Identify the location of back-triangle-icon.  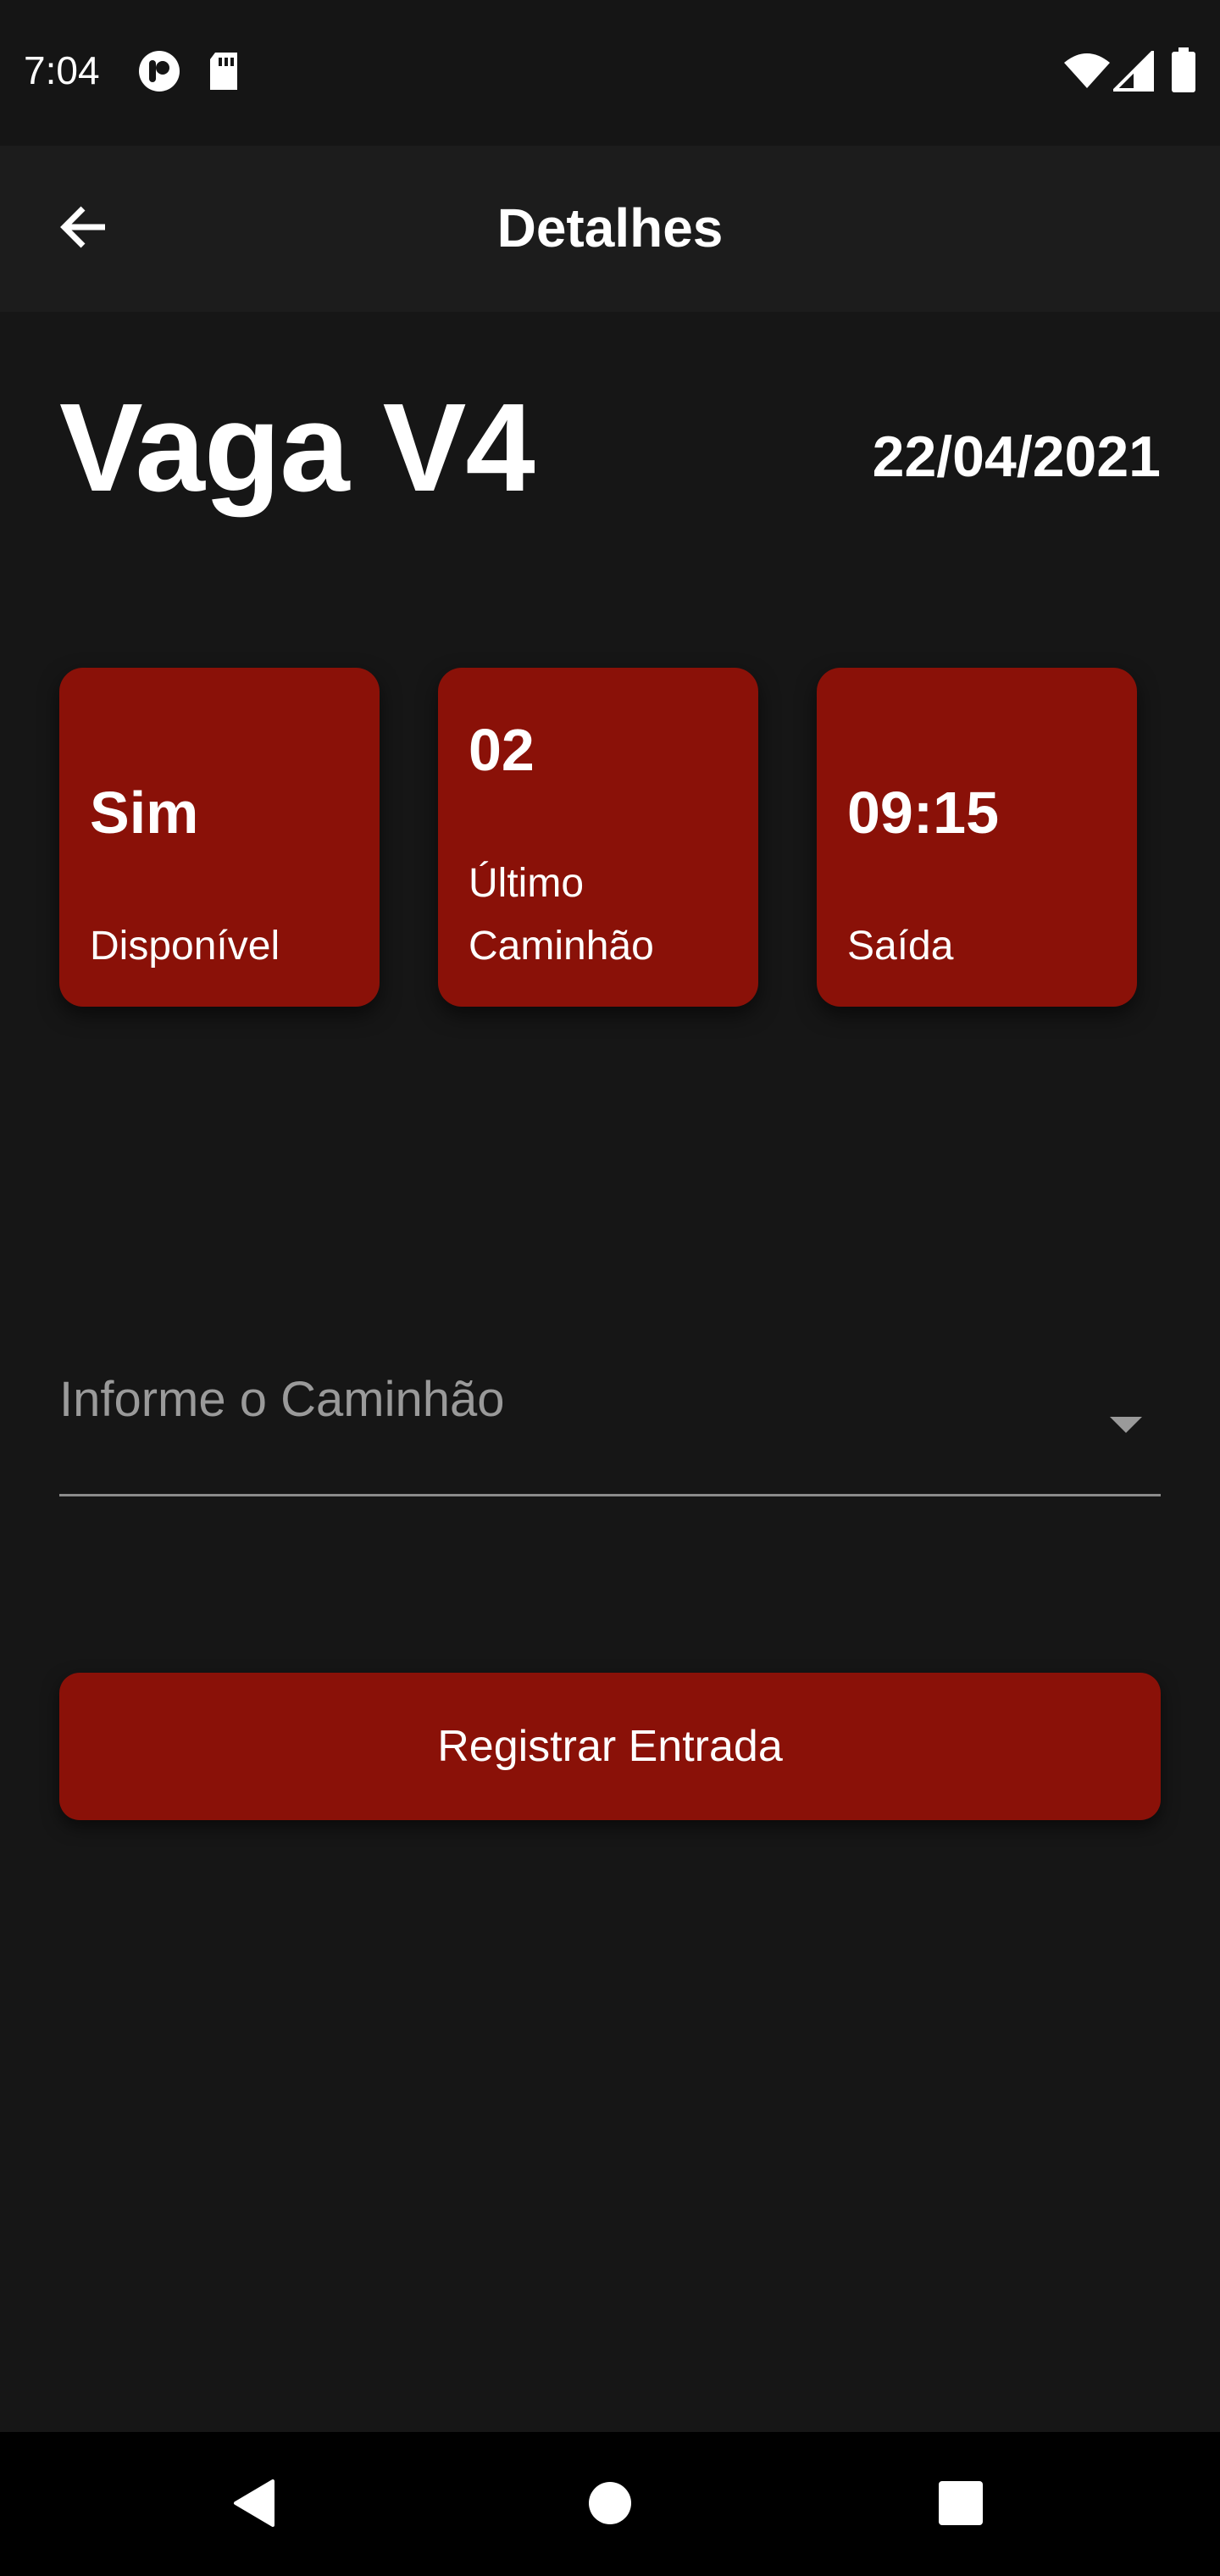
(254, 2505).